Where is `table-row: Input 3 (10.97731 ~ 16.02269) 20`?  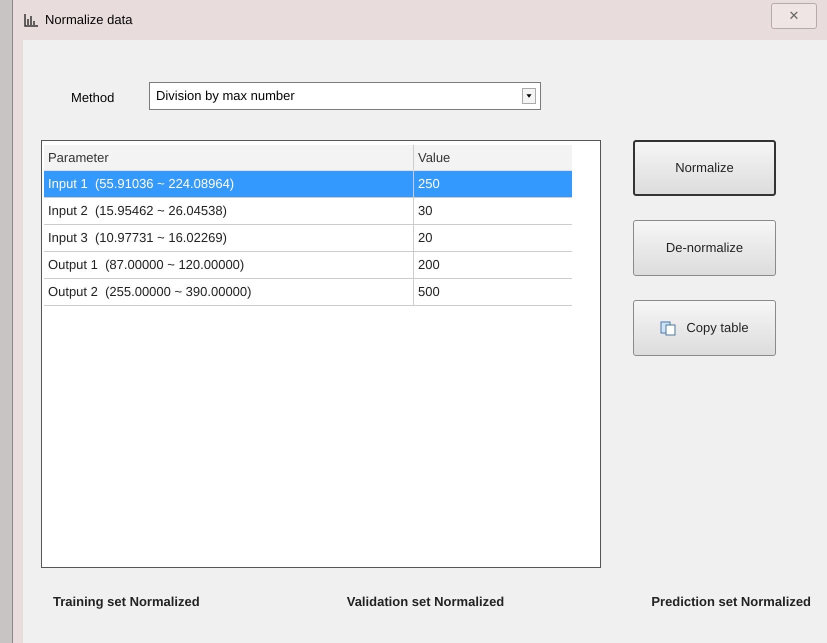
table-row: Input 3 (10.97731 ~ 16.02269) 20 is located at coordinates (308, 238).